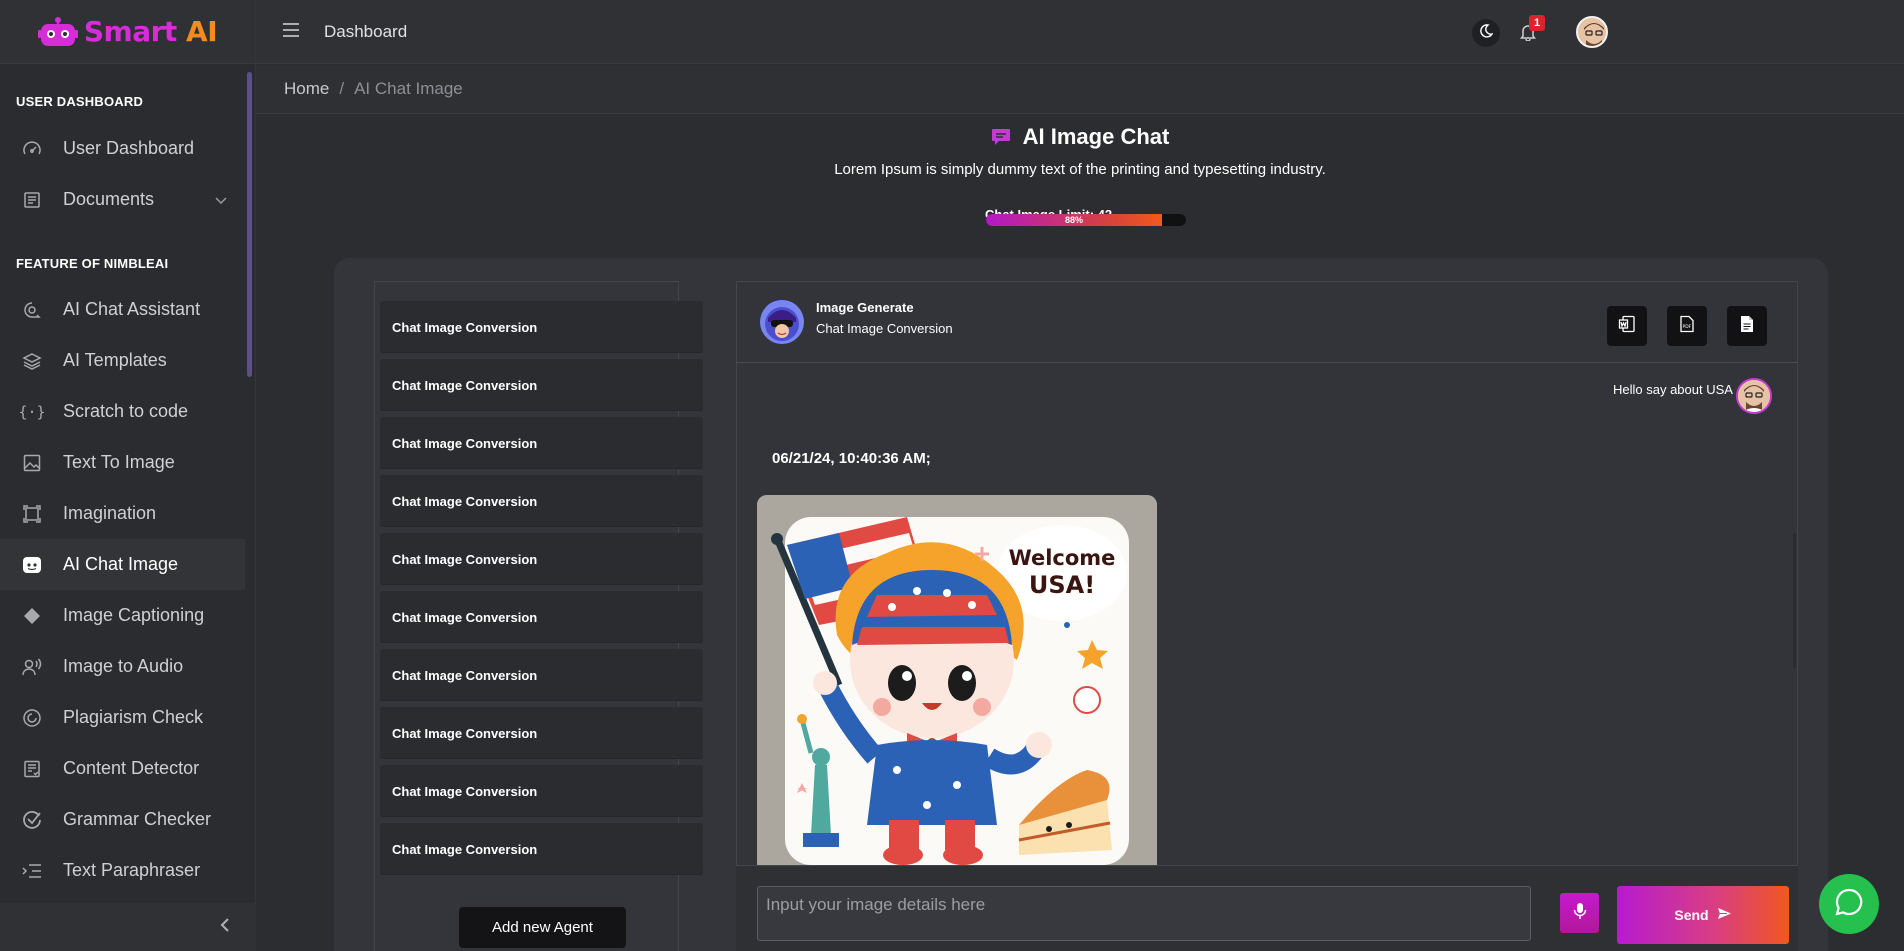  I want to click on pdf-file-icon: PDF, so click(1687, 326).